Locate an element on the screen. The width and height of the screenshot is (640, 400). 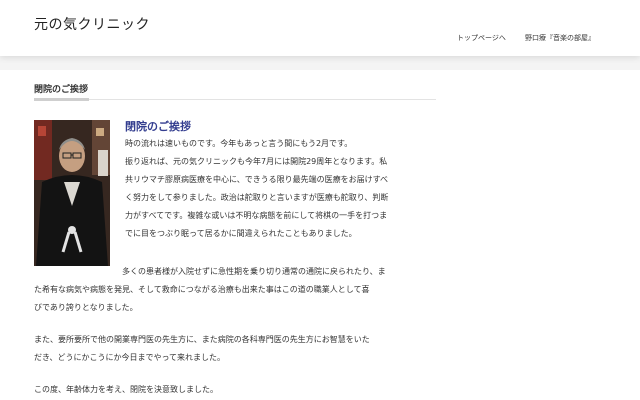
doctor-portrait-photo is located at coordinates (72, 193).